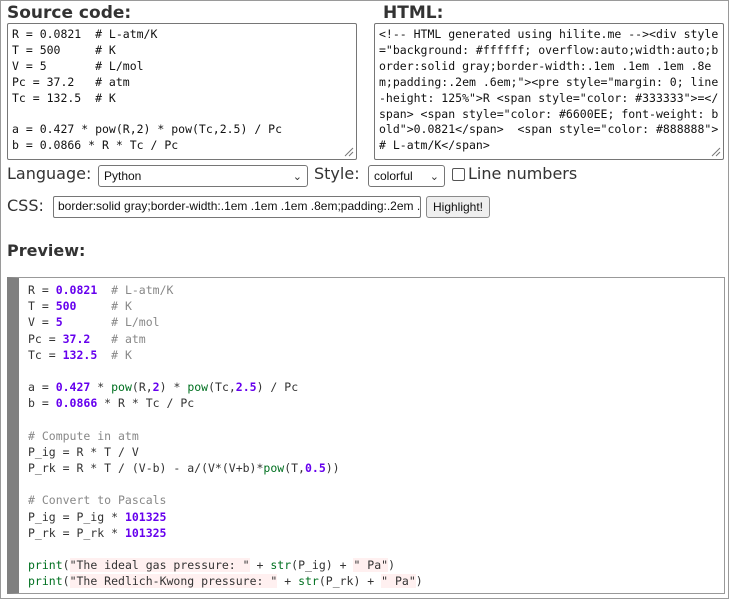  I want to click on code-token: (P_rk) +, so click(350, 581).